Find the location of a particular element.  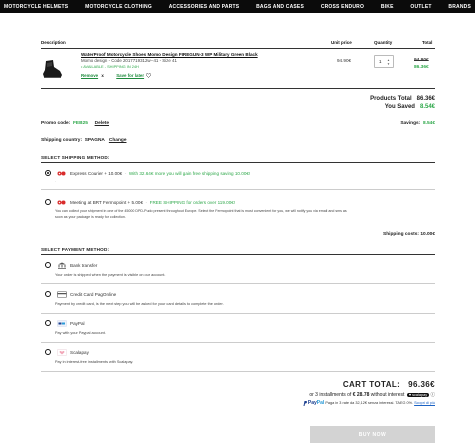

save-for-later-link: Save for later is located at coordinates (130, 75).